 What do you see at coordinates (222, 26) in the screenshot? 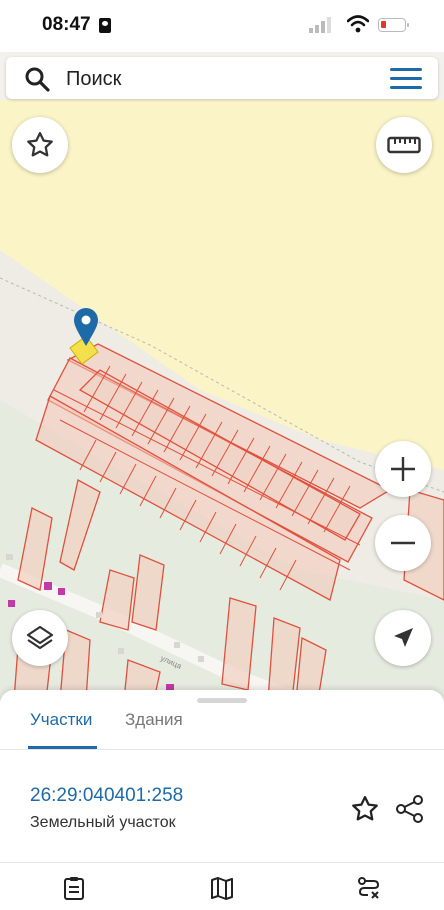
I see `status-bar: 08:47` at bounding box center [222, 26].